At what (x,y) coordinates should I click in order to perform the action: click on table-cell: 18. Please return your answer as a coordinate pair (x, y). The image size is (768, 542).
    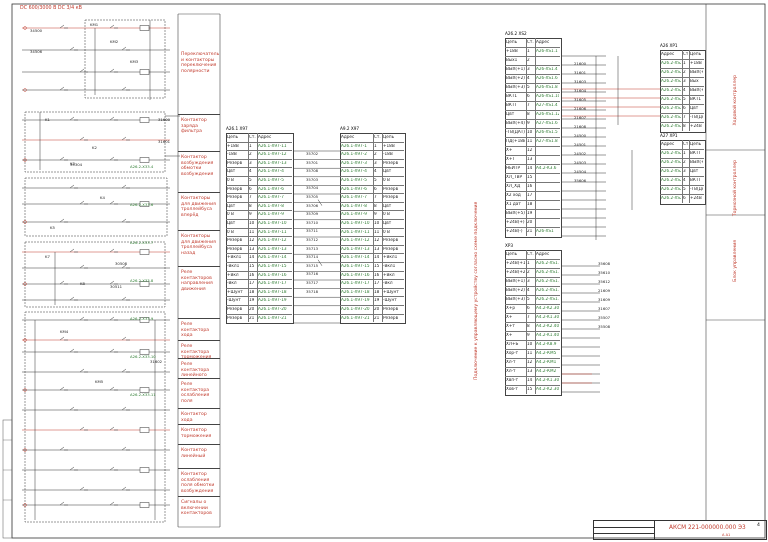
    Looking at the image, I should click on (377, 291).